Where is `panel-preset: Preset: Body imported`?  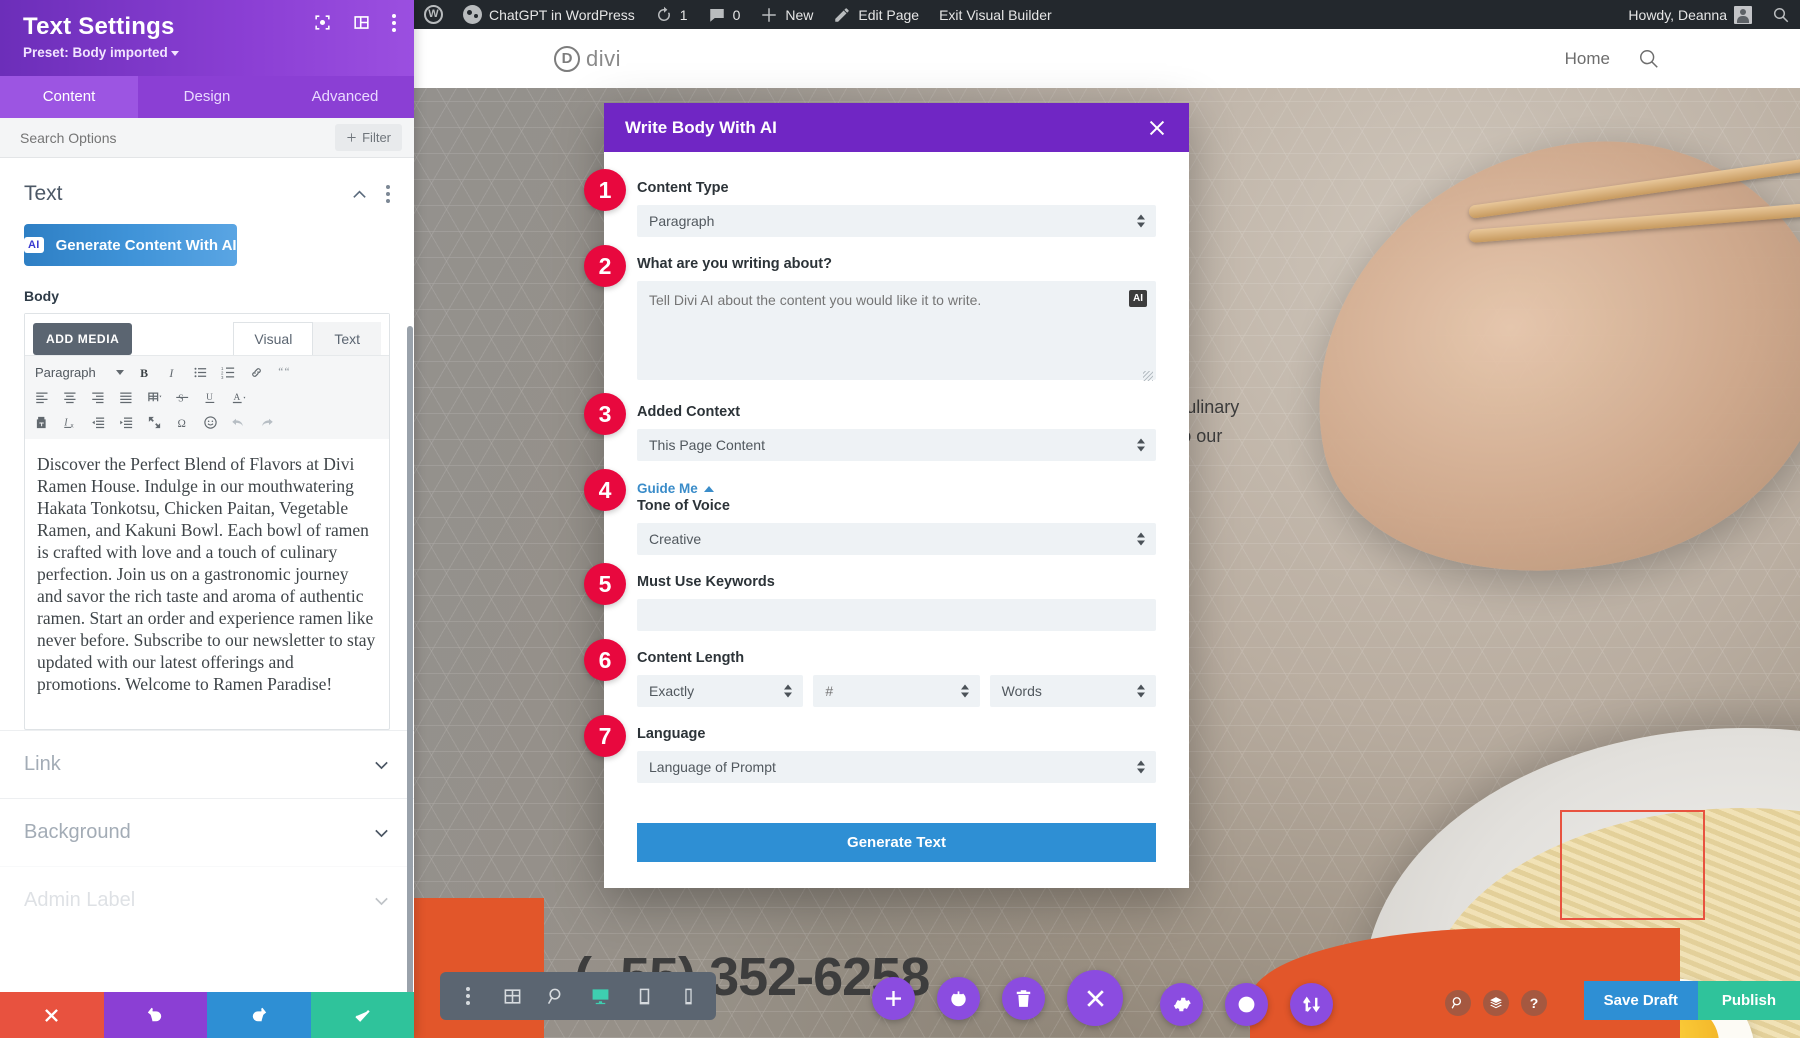
panel-preset: Preset: Body imported is located at coordinates (208, 52).